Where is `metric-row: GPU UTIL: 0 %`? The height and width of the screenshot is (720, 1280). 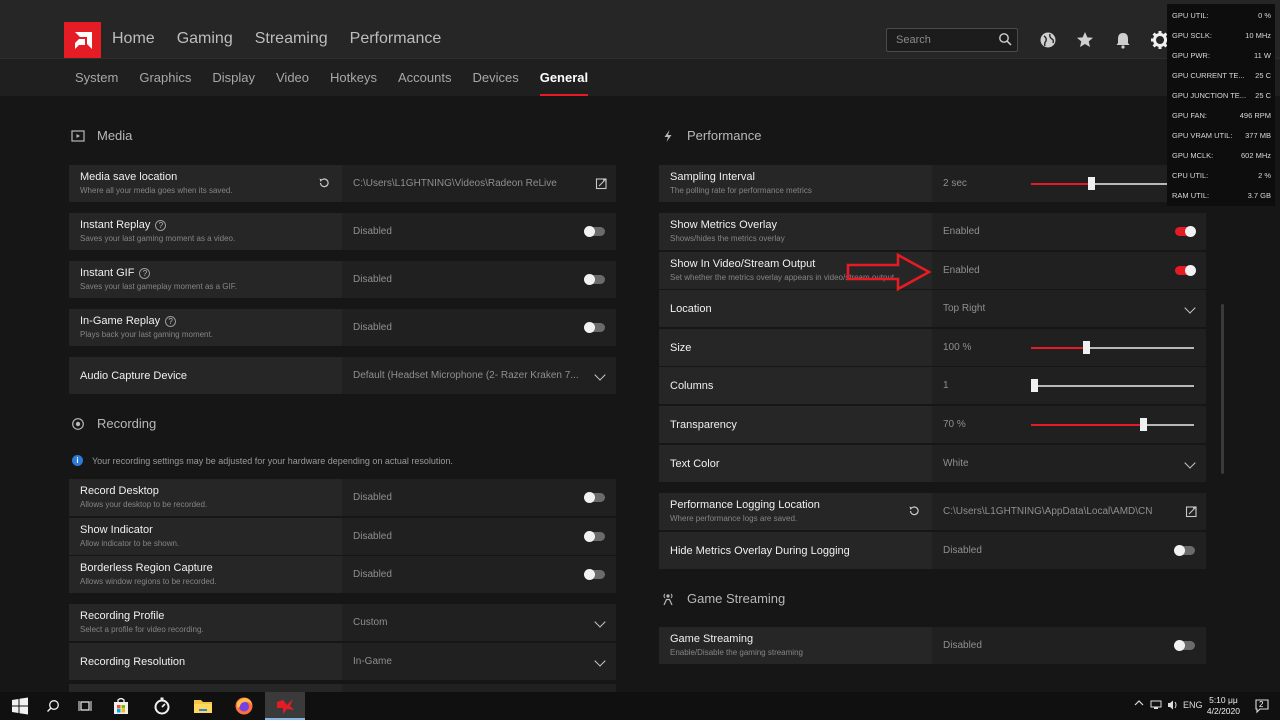
metric-row: GPU UTIL: 0 % is located at coordinates (1221, 20).